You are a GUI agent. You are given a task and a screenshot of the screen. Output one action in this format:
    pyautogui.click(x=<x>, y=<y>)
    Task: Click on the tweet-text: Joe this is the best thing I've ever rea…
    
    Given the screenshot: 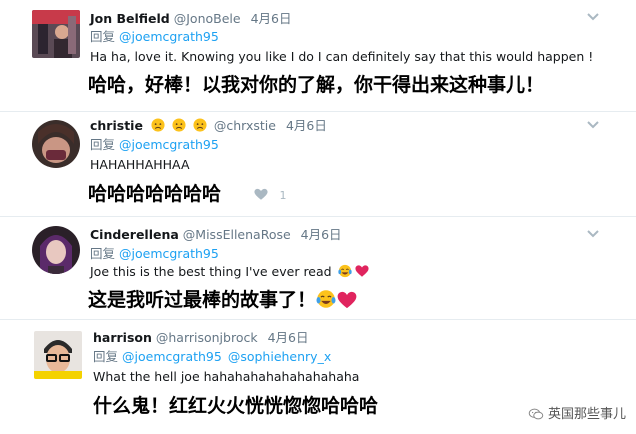 What is the action you would take?
    pyautogui.click(x=211, y=271)
    